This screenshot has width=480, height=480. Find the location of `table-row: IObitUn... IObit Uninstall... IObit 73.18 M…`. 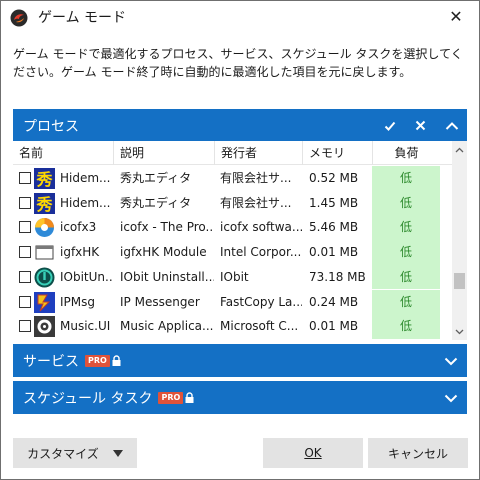

table-row: IObitUn... IObit Uninstall... IObit 73.18 M… is located at coordinates (233, 277).